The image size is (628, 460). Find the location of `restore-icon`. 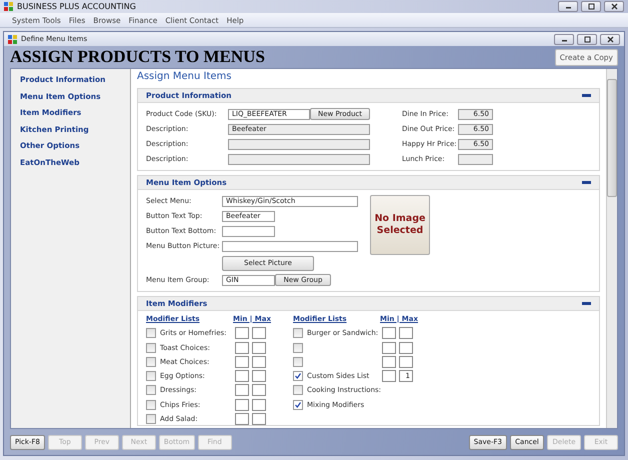

restore-icon is located at coordinates (587, 39).